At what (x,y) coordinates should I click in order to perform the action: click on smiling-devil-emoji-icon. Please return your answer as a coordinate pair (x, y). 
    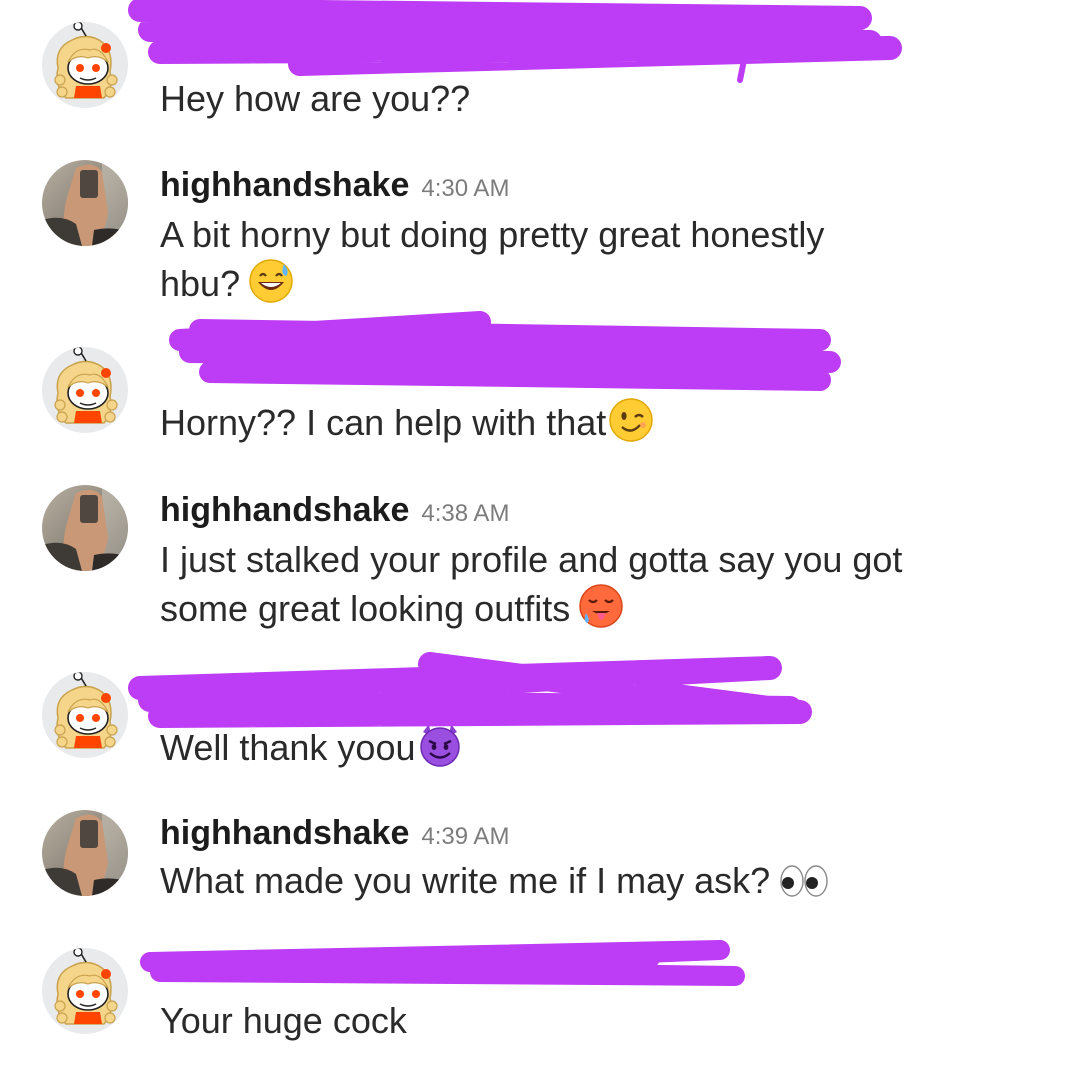
    Looking at the image, I should click on (440, 745).